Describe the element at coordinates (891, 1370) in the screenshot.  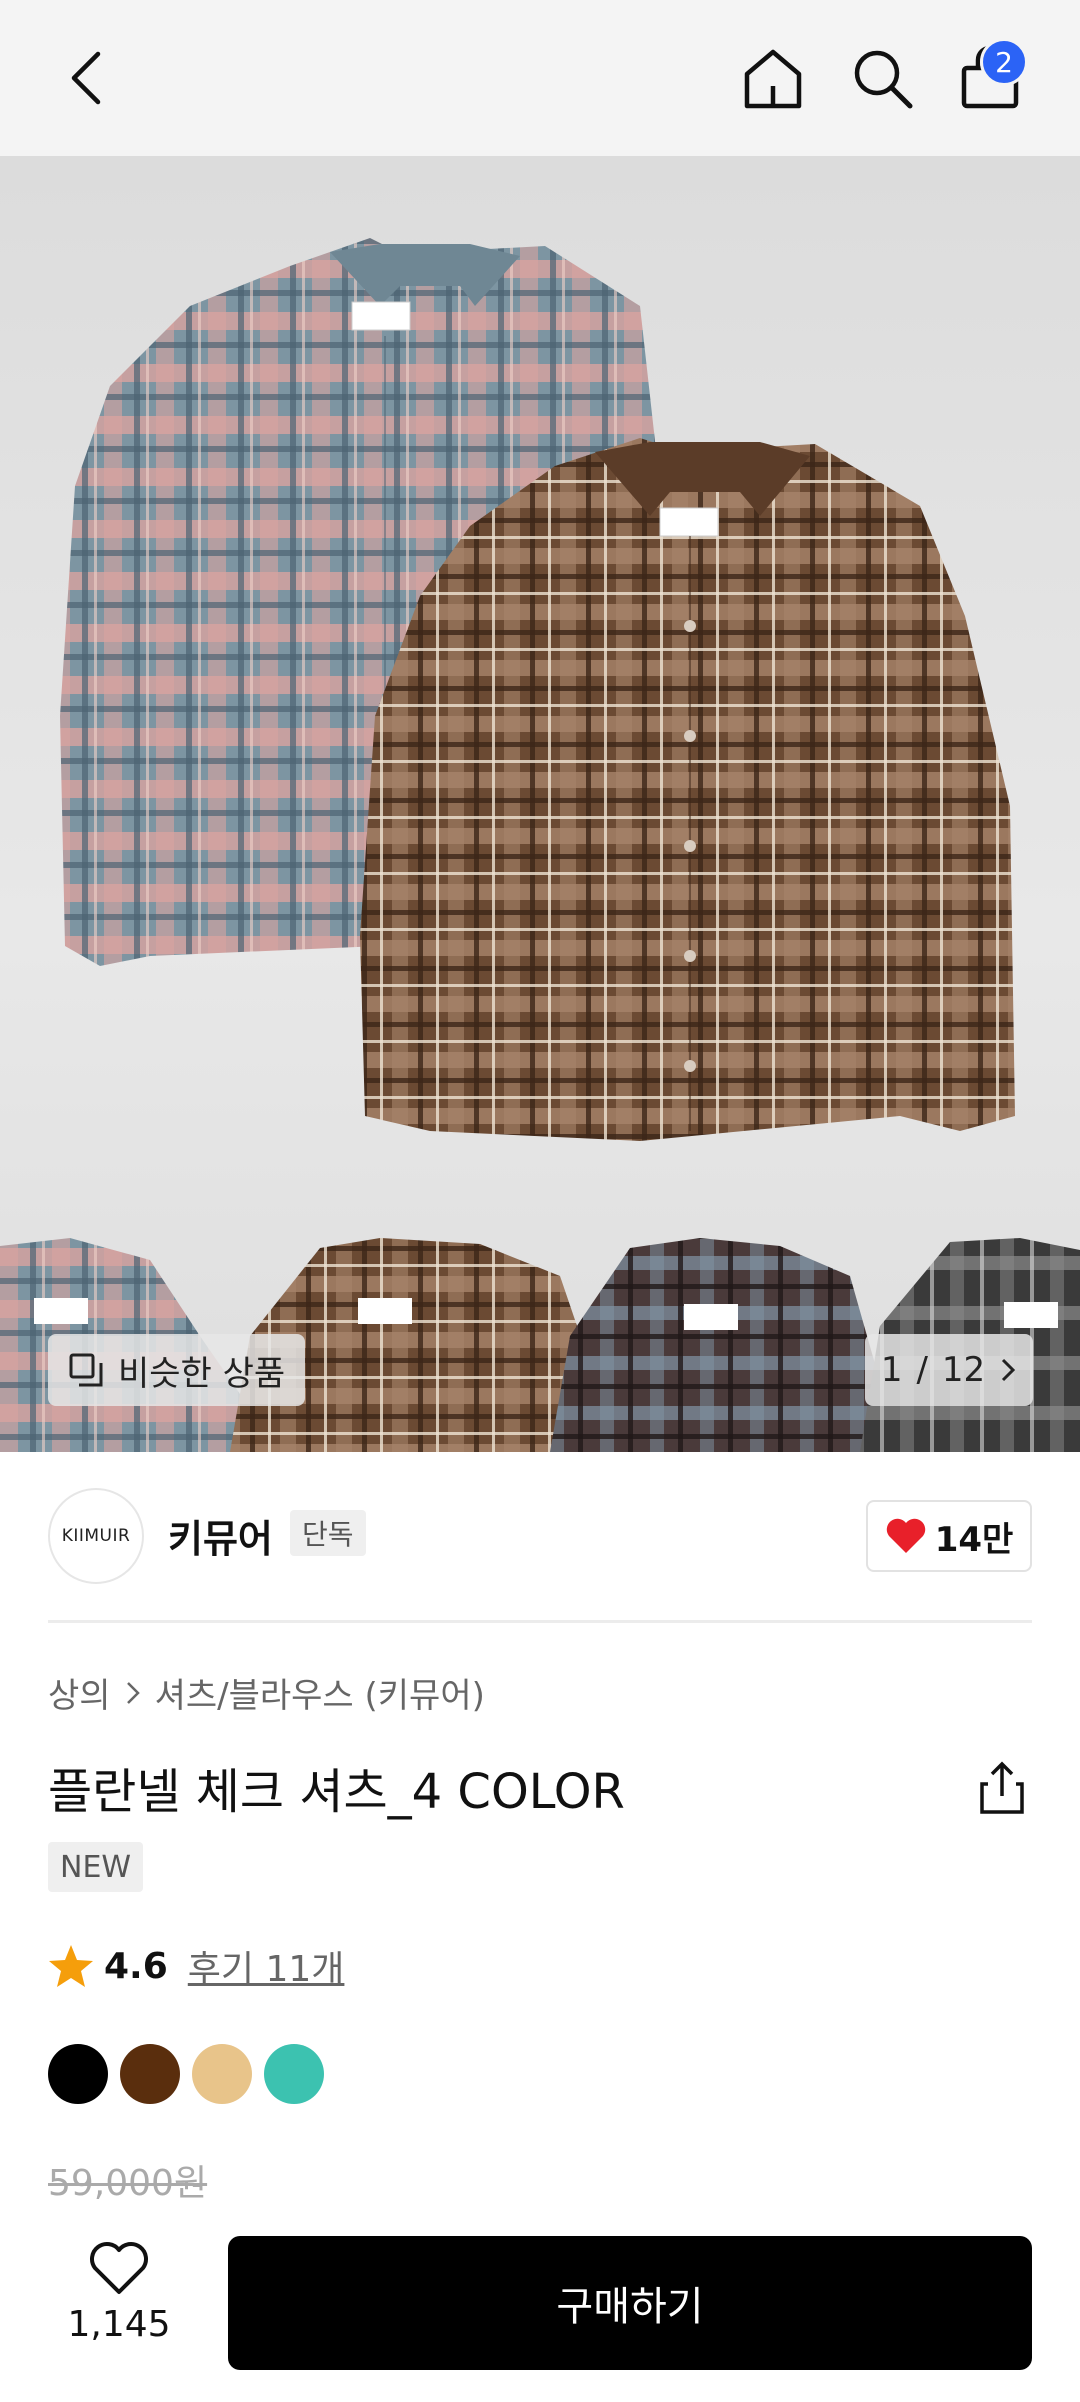
I see `page-current: 1` at that location.